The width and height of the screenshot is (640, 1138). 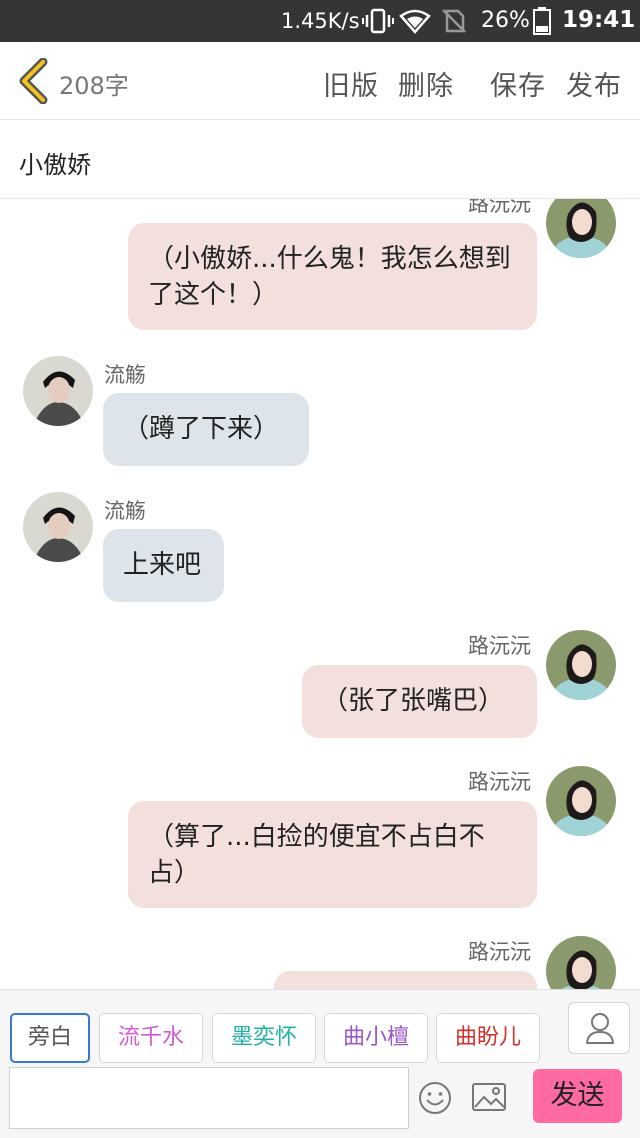 I want to click on status-bar: 1.45K/s 26% 19:41, so click(x=320, y=21).